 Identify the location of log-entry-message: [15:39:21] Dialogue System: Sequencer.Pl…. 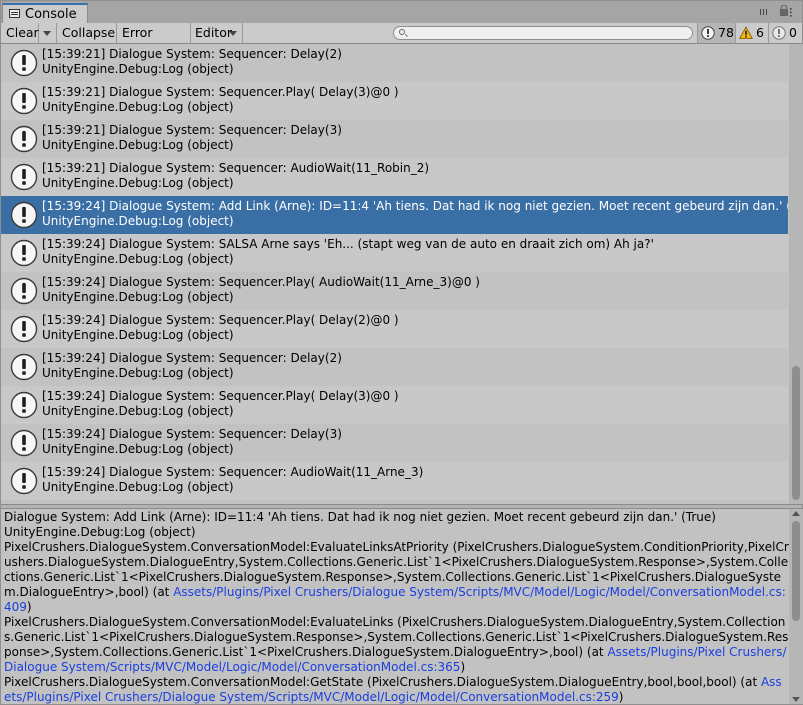
(220, 92).